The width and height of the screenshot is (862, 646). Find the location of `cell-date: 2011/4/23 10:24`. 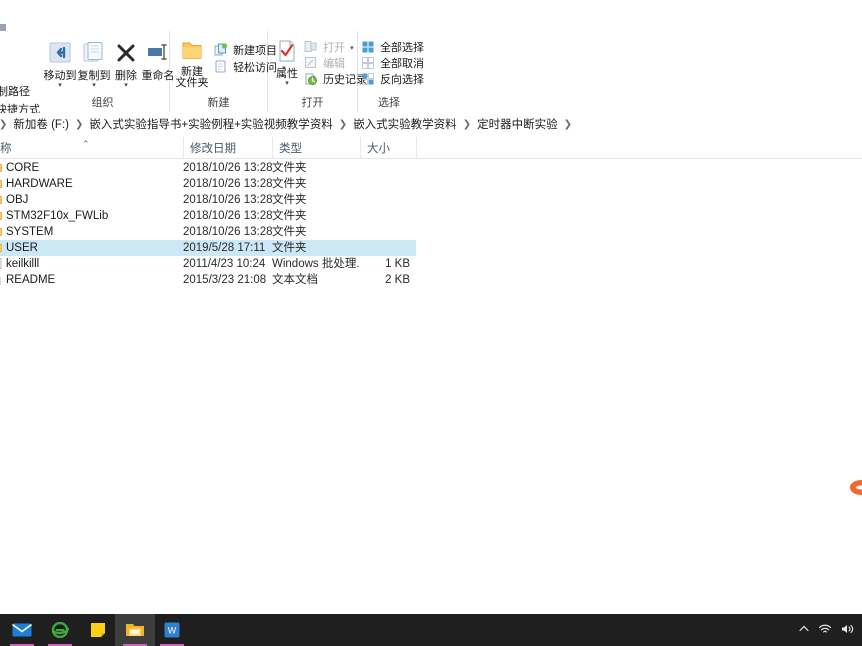

cell-date: 2011/4/23 10:24 is located at coordinates (224, 264).